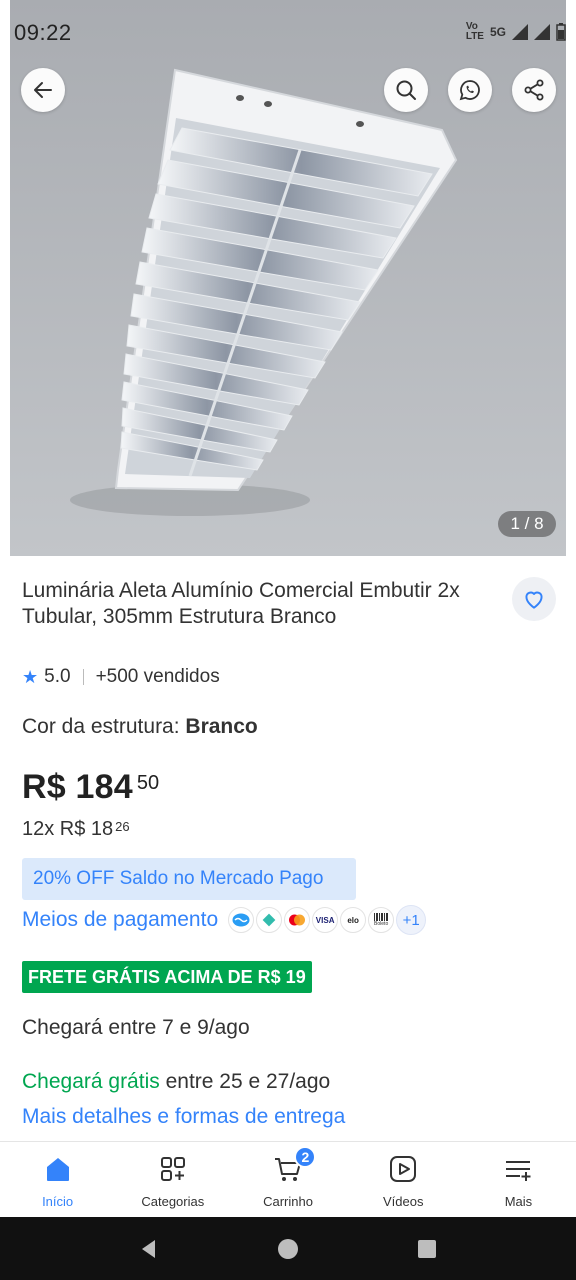 Image resolution: width=576 pixels, height=1280 pixels. I want to click on battery-icon, so click(561, 32).